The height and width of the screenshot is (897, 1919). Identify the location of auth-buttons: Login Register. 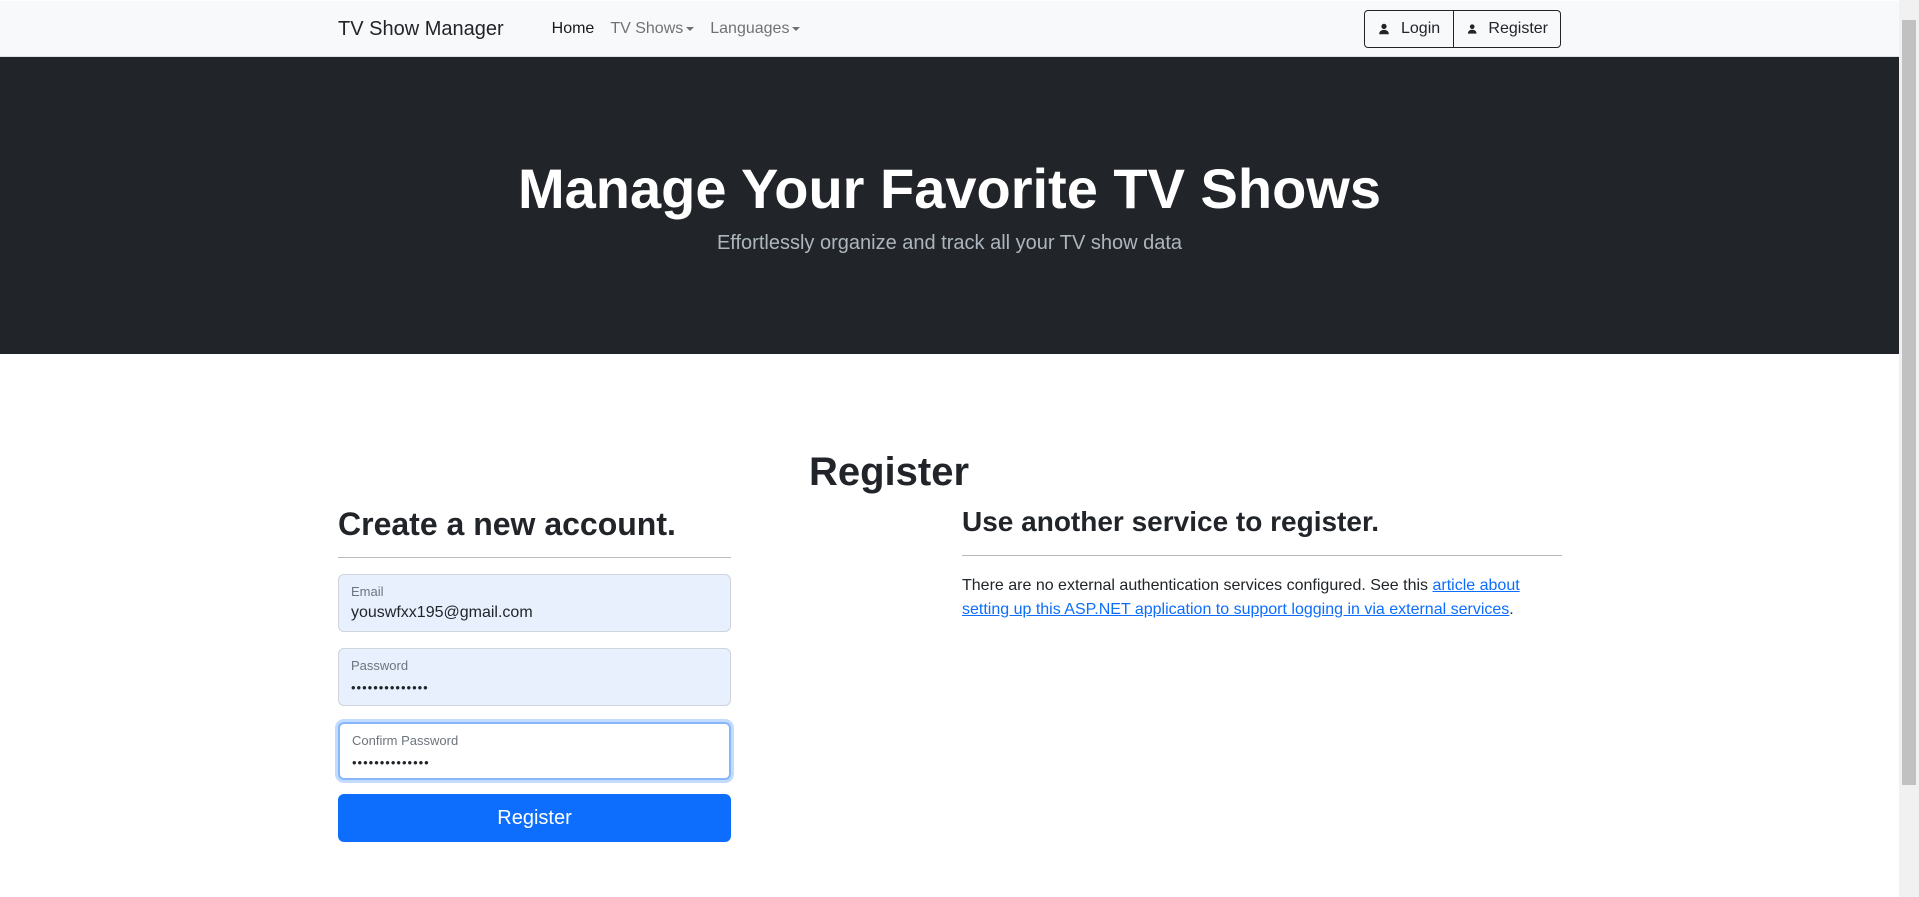
(1462, 29).